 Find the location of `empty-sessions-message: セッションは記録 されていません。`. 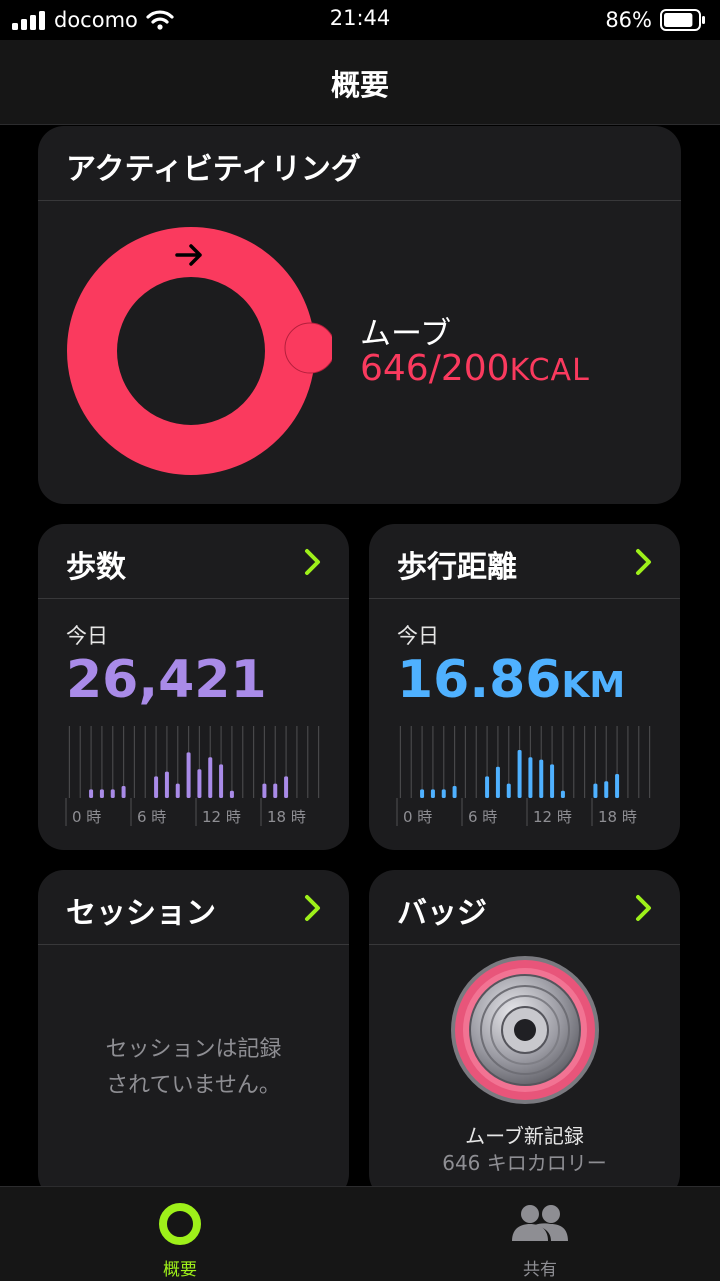

empty-sessions-message: セッションは記録 されていません。 is located at coordinates (193, 1068).